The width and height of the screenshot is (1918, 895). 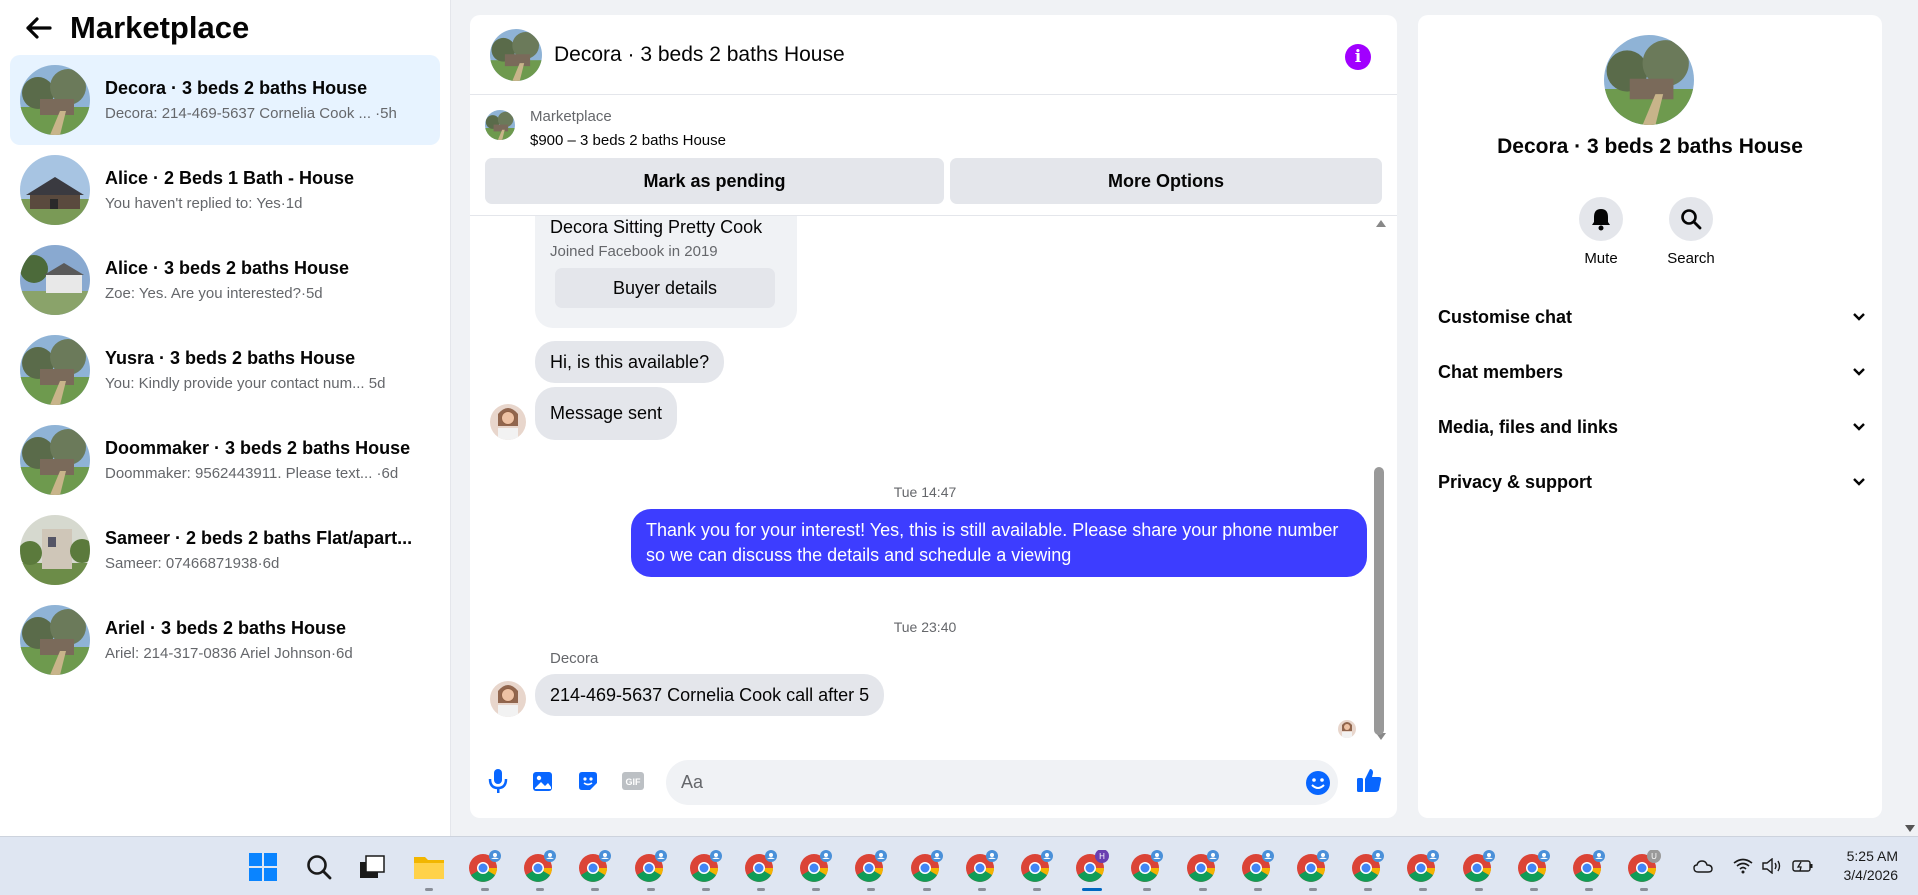 I want to click on file-explorer-icon, so click(x=429, y=869).